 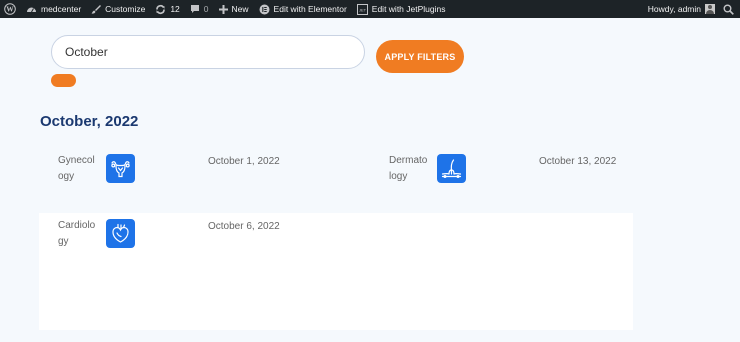 I want to click on svg-text: W, so click(x=10, y=9).